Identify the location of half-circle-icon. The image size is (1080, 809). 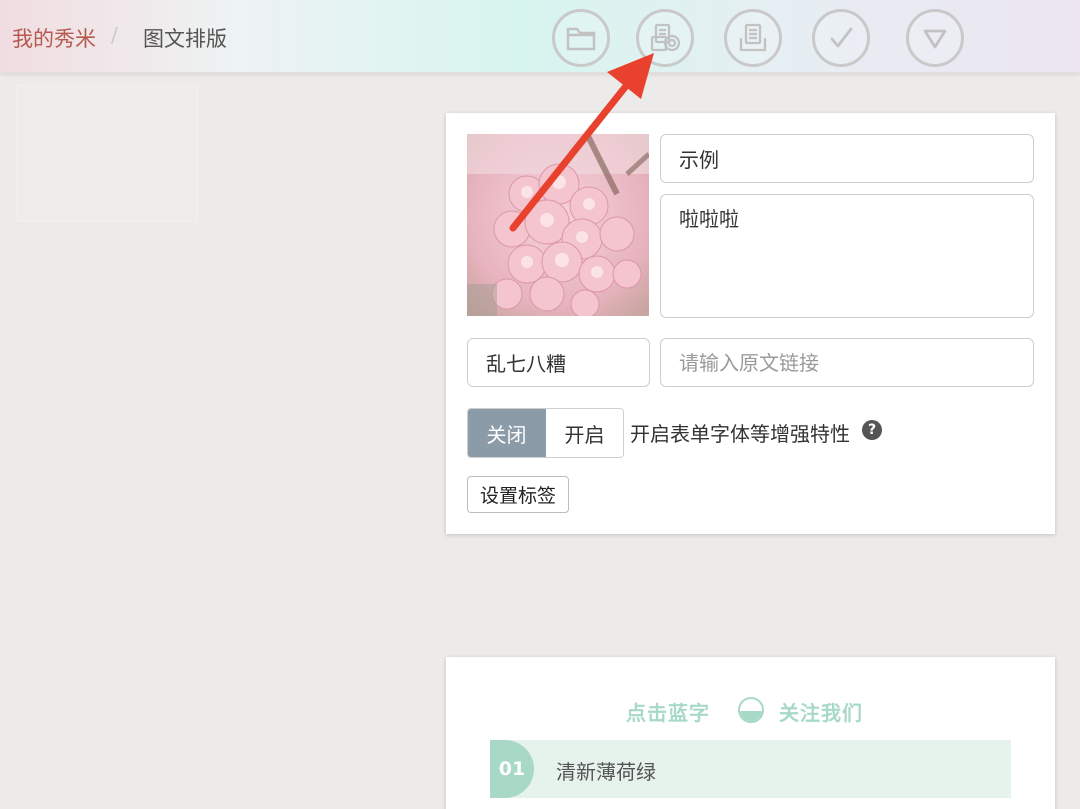
(751, 710).